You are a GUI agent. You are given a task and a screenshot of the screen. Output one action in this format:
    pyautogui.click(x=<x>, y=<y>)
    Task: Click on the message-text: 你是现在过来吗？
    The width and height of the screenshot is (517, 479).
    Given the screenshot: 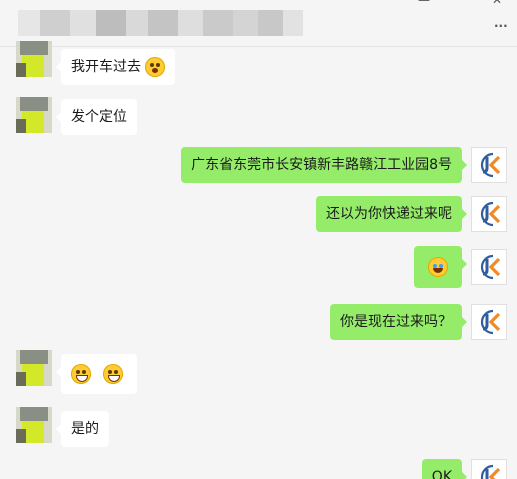 What is the action you would take?
    pyautogui.click(x=396, y=322)
    